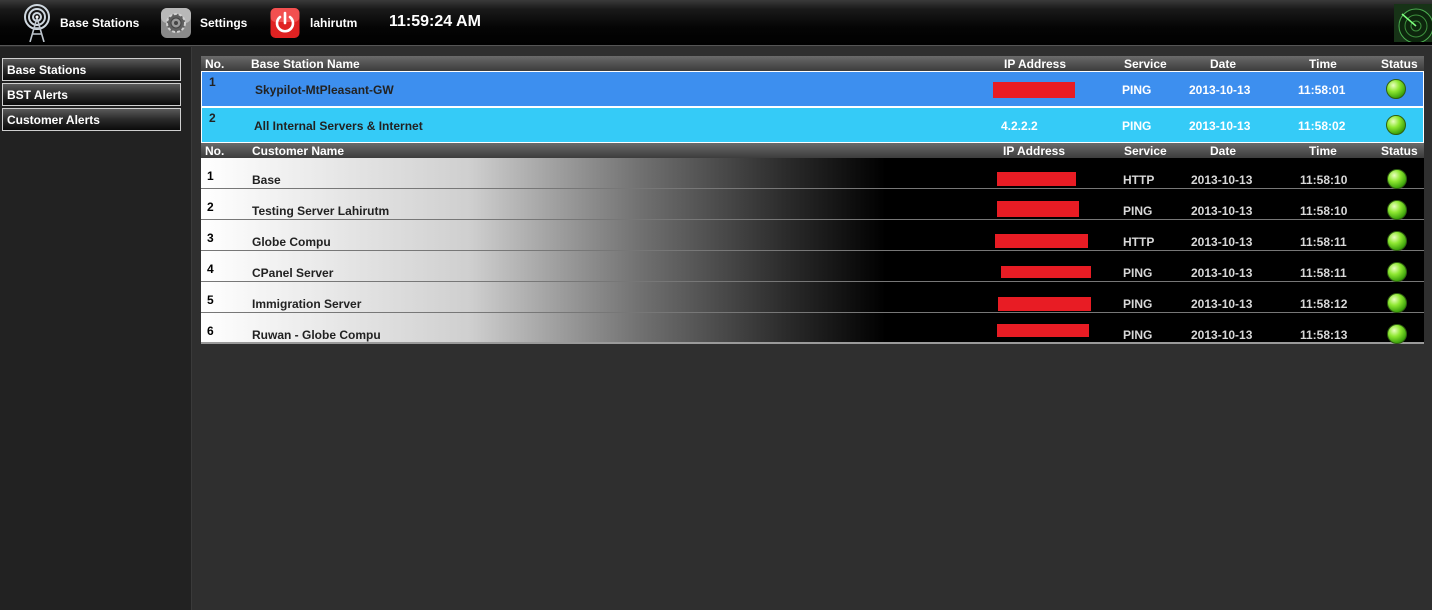  I want to click on nav-user-logout: lahirutm, so click(313, 23).